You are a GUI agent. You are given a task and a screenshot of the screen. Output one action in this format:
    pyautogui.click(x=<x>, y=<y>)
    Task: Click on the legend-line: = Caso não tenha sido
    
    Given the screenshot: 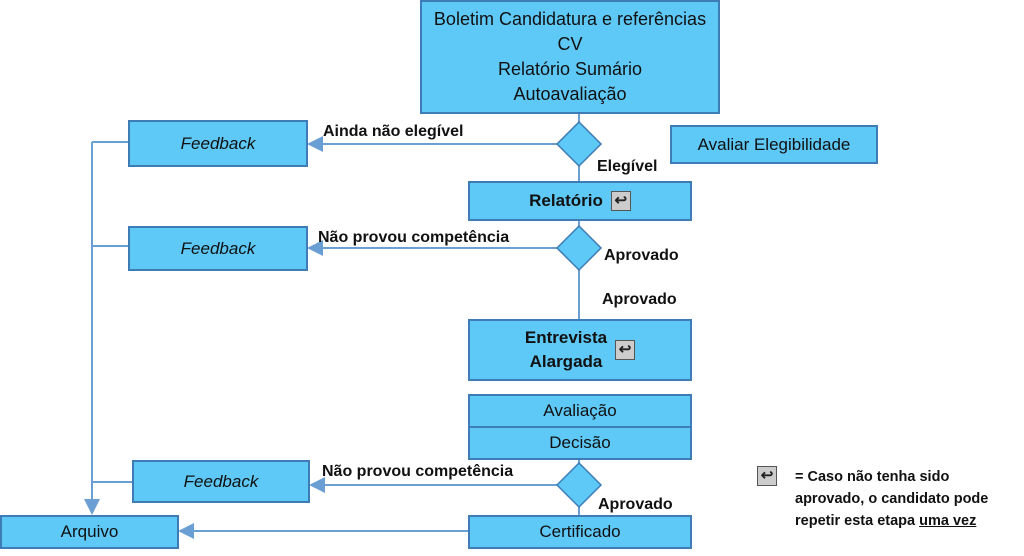 What is the action you would take?
    pyautogui.click(x=872, y=477)
    